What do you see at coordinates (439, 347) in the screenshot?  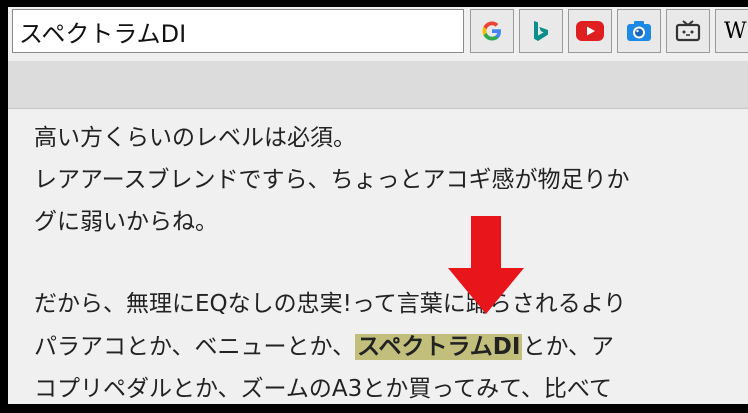 I see `highlighted-keyword: スペクトラムDI` at bounding box center [439, 347].